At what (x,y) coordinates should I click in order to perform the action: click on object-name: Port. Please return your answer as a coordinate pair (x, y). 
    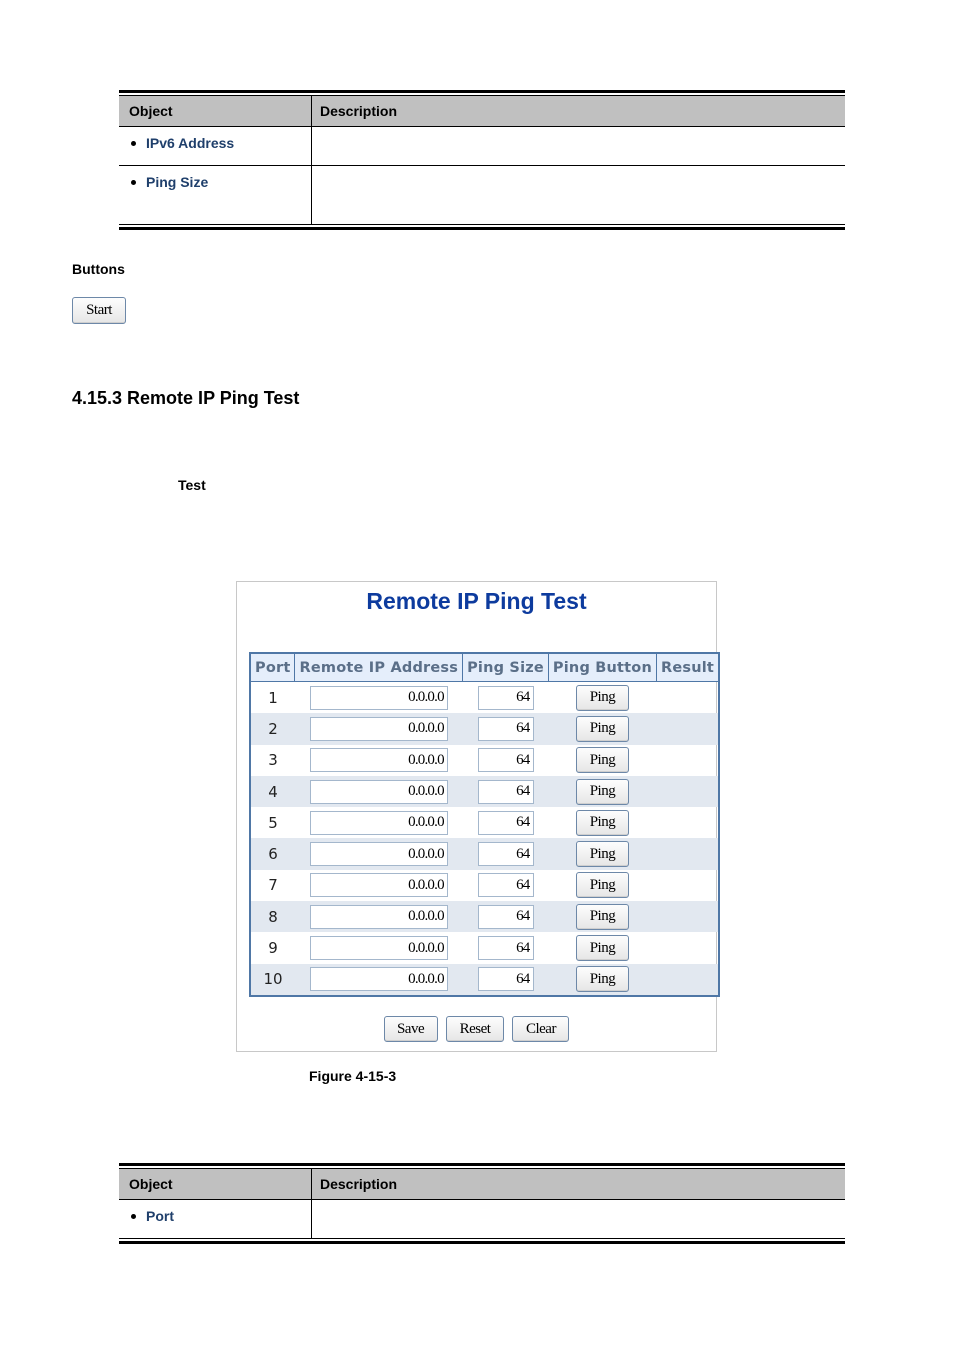
    Looking at the image, I should click on (160, 1216).